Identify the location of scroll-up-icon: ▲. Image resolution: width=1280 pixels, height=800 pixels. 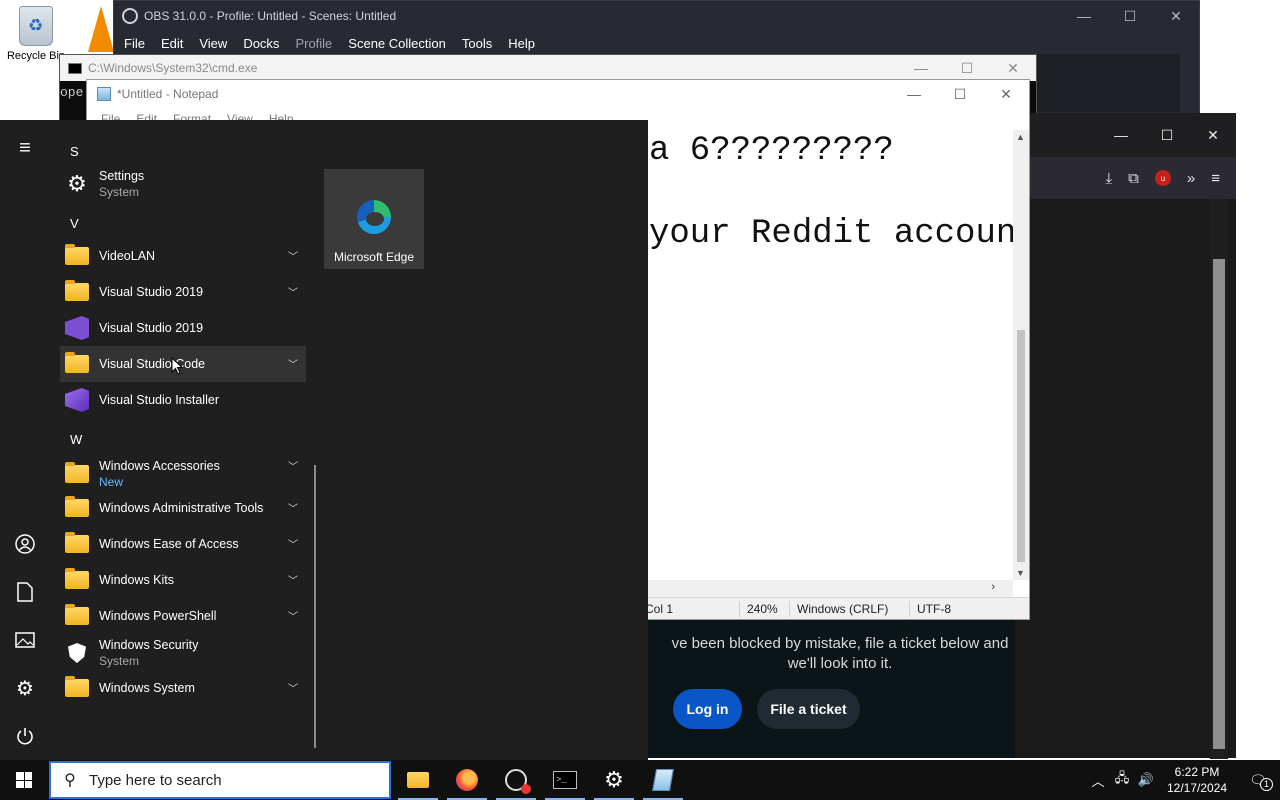
(1020, 137).